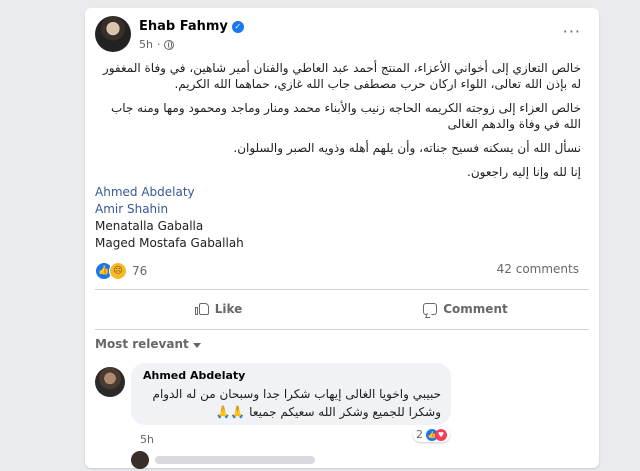 The image size is (640, 471). Describe the element at coordinates (140, 271) in the screenshot. I see `reaction-count: 76` at that location.